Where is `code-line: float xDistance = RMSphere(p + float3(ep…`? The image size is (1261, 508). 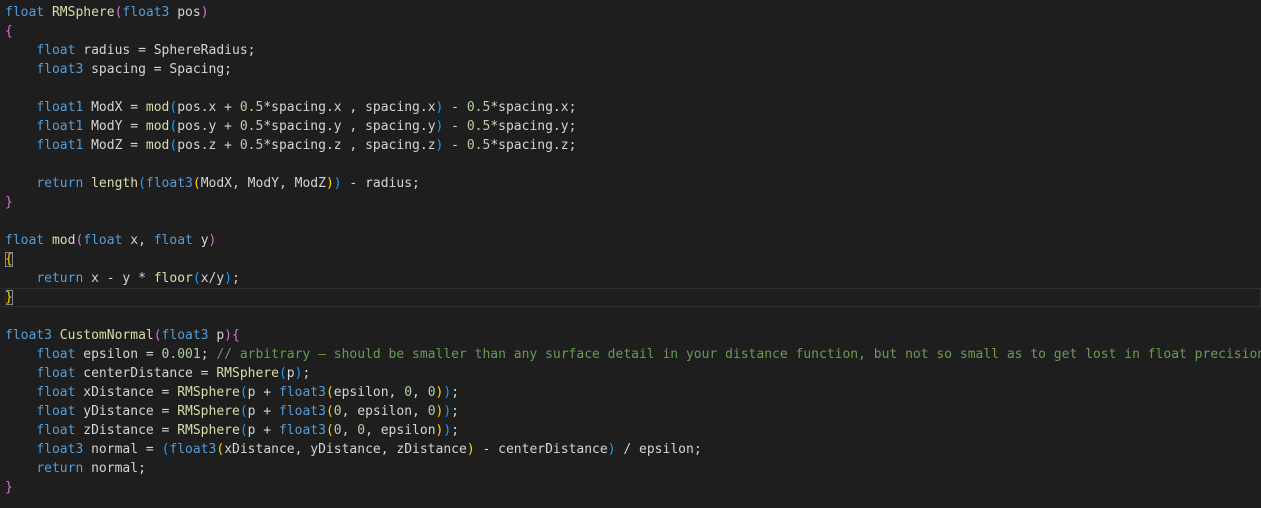
code-line: float xDistance = RMSphere(p + float3(ep… is located at coordinates (633, 392).